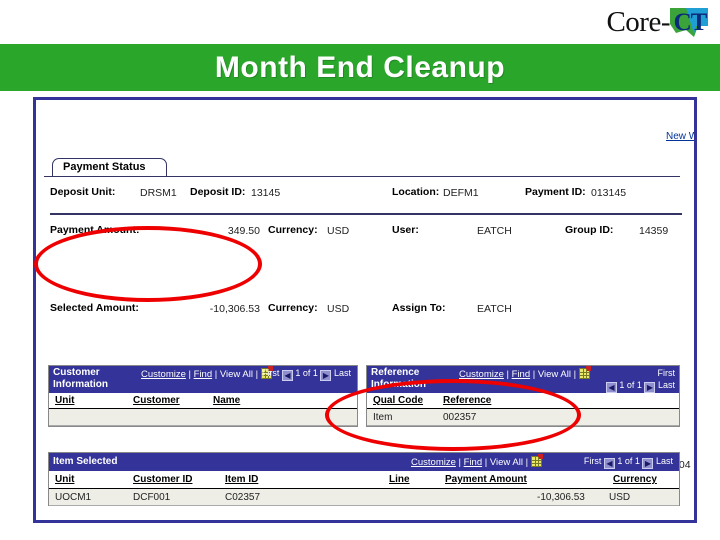 The image size is (720, 540). What do you see at coordinates (523, 417) in the screenshot?
I see `table-row: Item 002357` at bounding box center [523, 417].